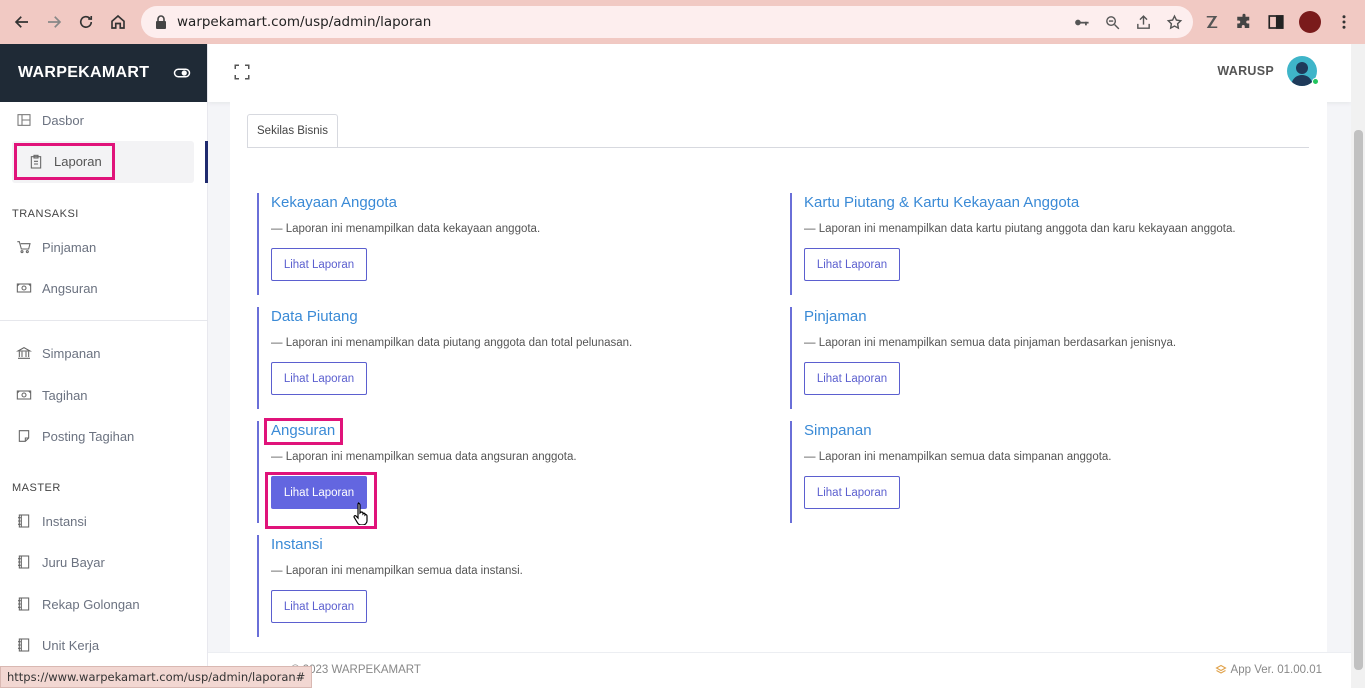 The image size is (1365, 688). I want to click on scrollbar-thumb, so click(1358, 400).